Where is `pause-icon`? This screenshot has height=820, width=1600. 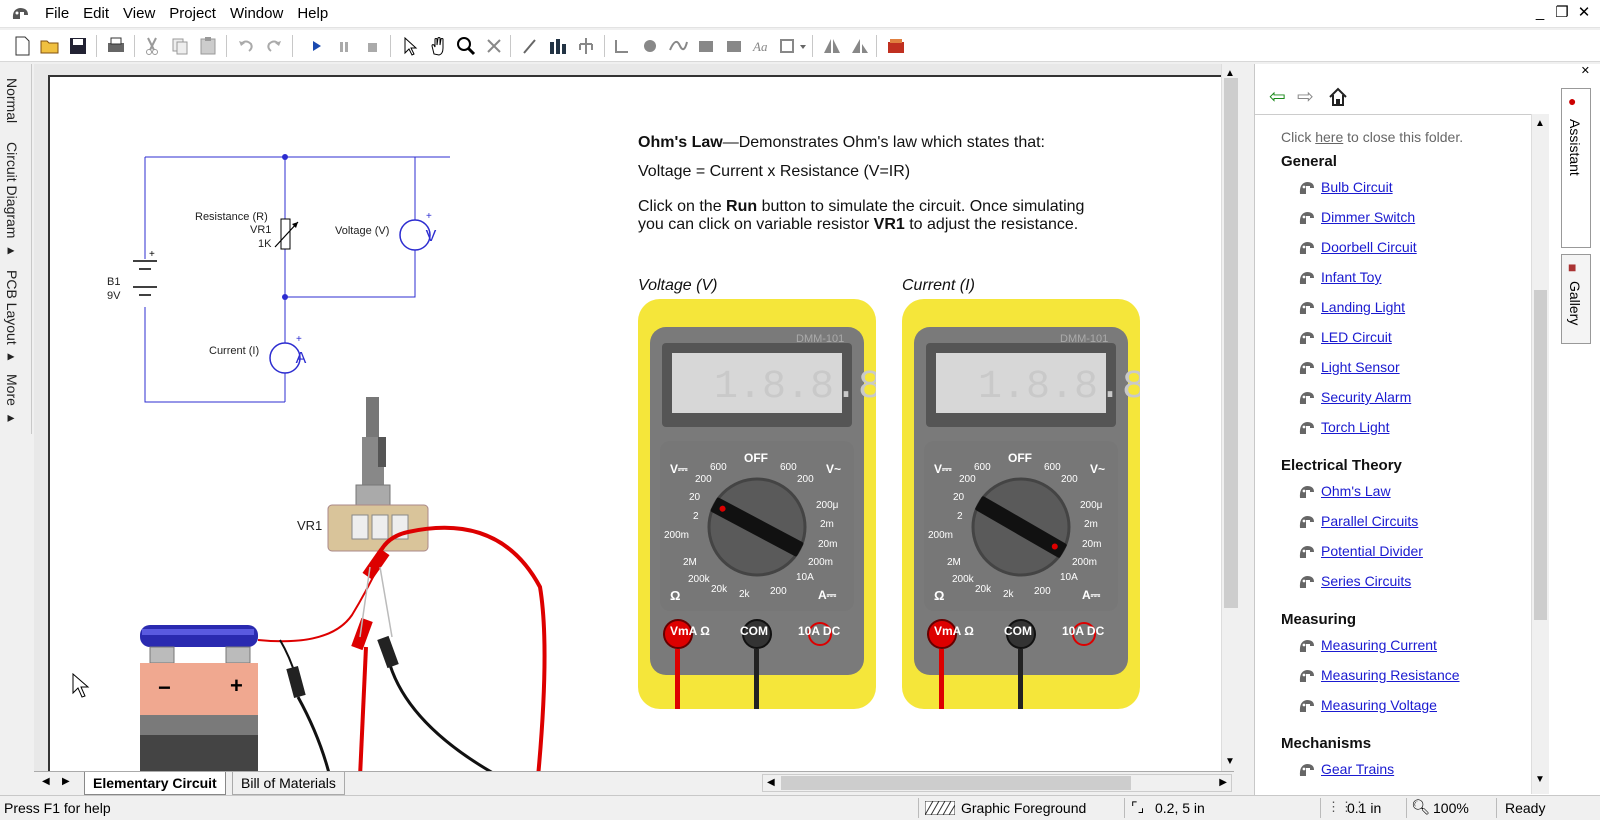
pause-icon is located at coordinates (344, 46).